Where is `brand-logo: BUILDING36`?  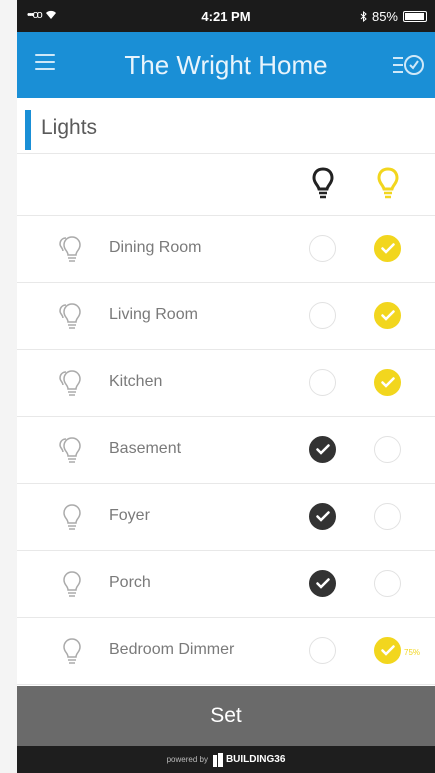
brand-logo: BUILDING36 is located at coordinates (249, 759).